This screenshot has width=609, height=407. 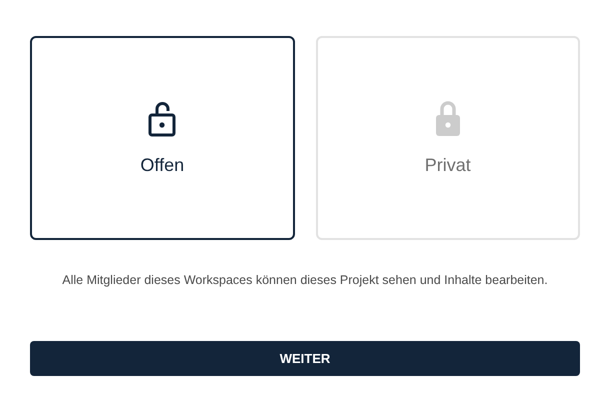 What do you see at coordinates (447, 165) in the screenshot?
I see `option-label: Privat` at bounding box center [447, 165].